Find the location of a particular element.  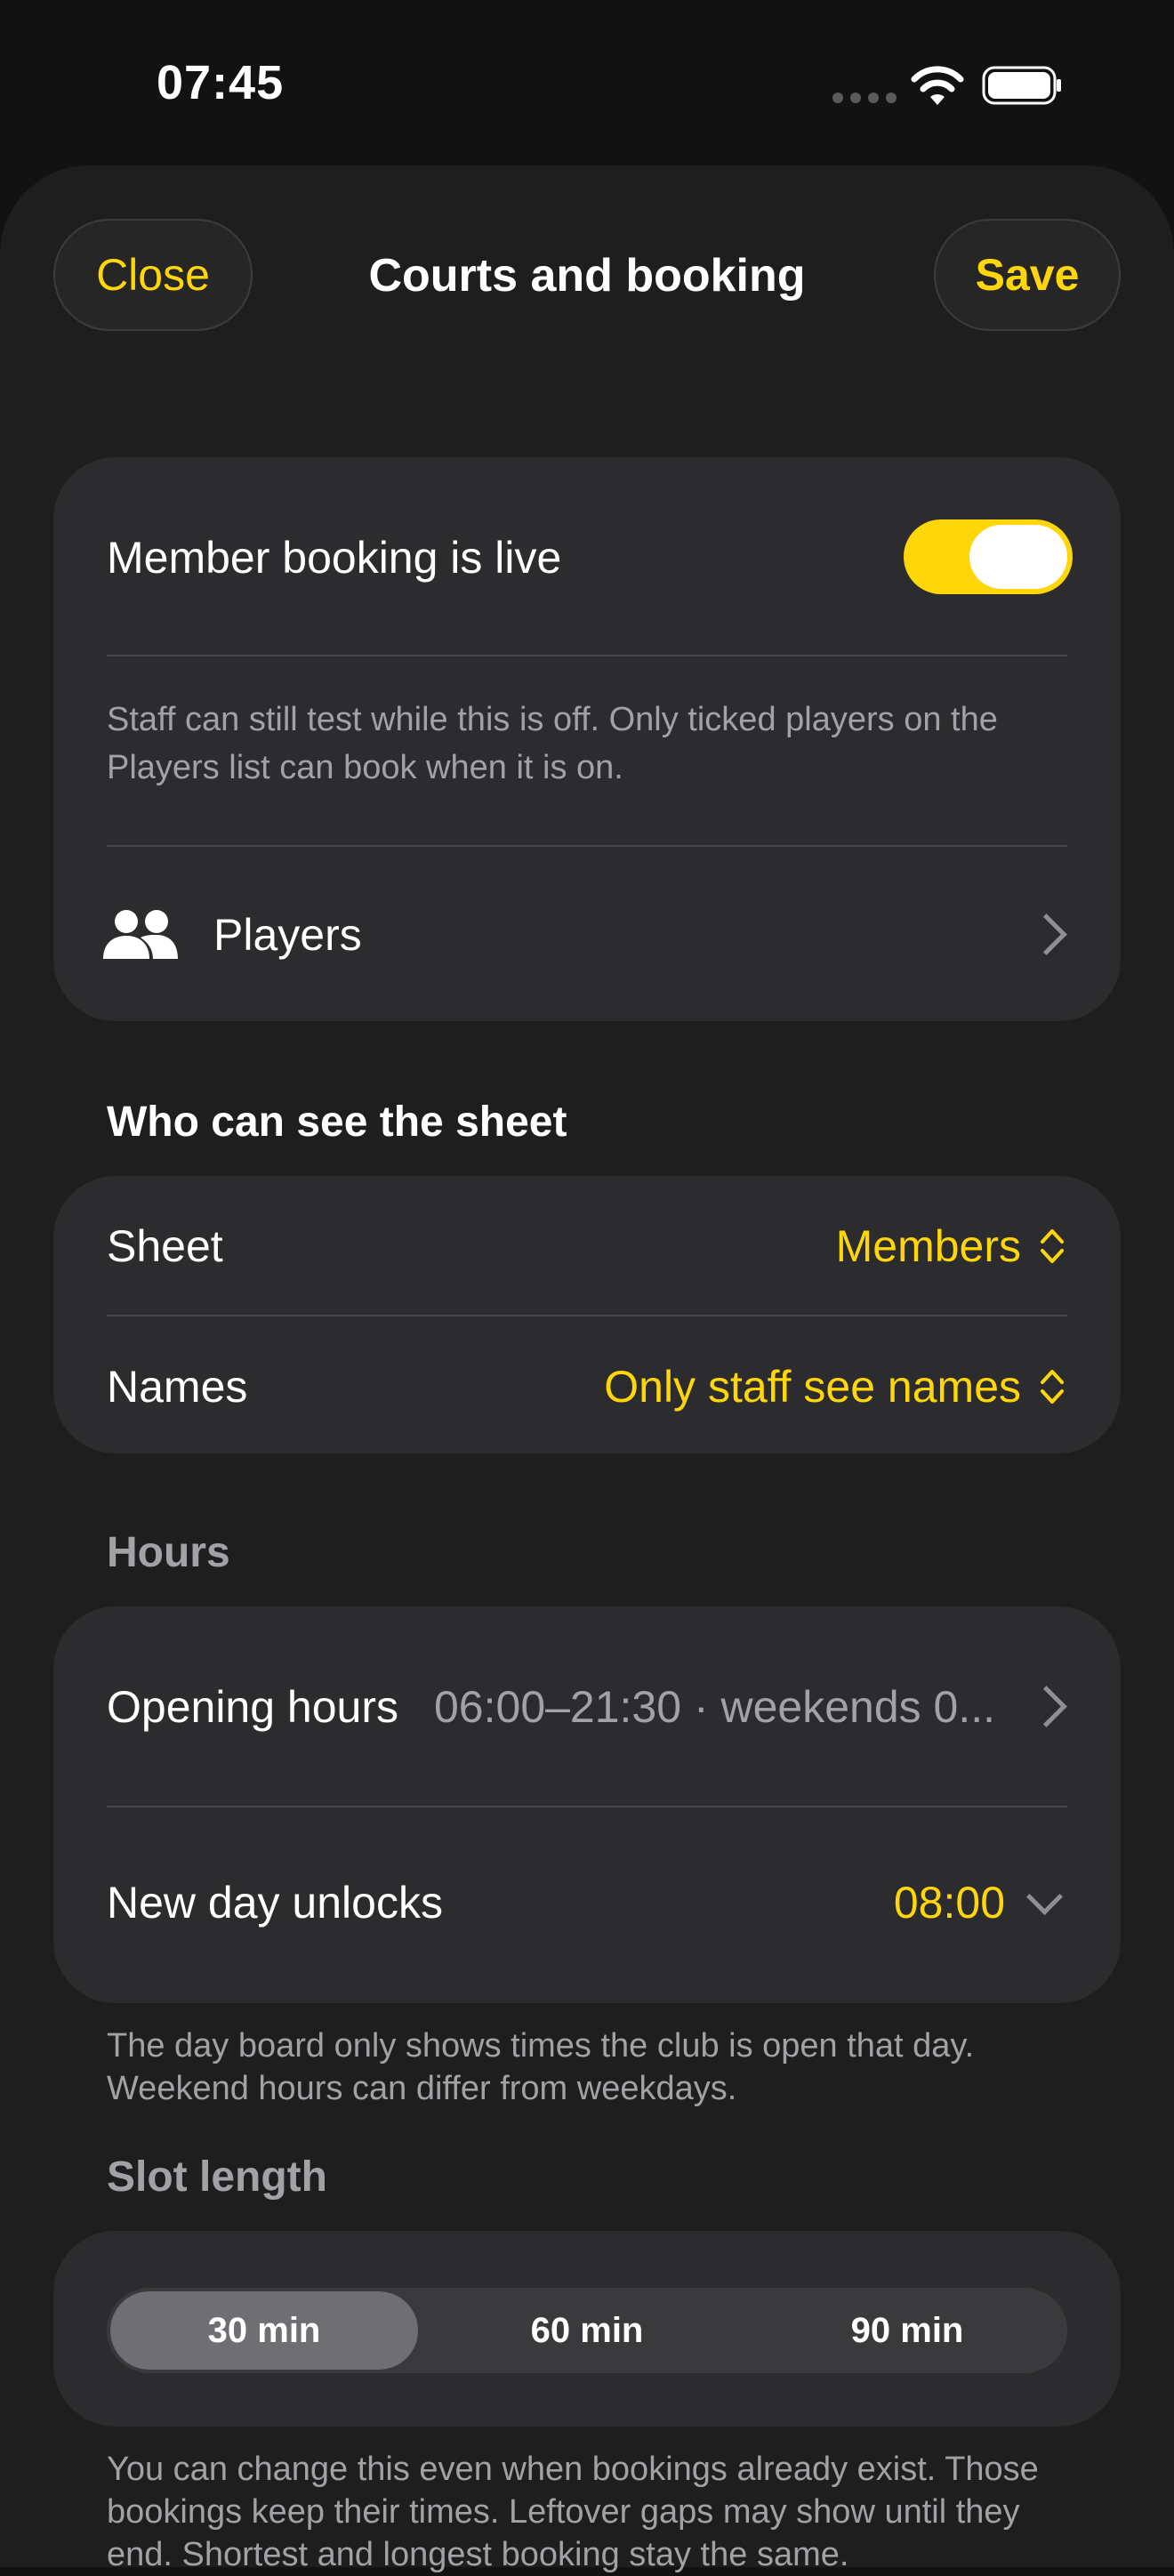

hours-section-header: Hours is located at coordinates (168, 1552).